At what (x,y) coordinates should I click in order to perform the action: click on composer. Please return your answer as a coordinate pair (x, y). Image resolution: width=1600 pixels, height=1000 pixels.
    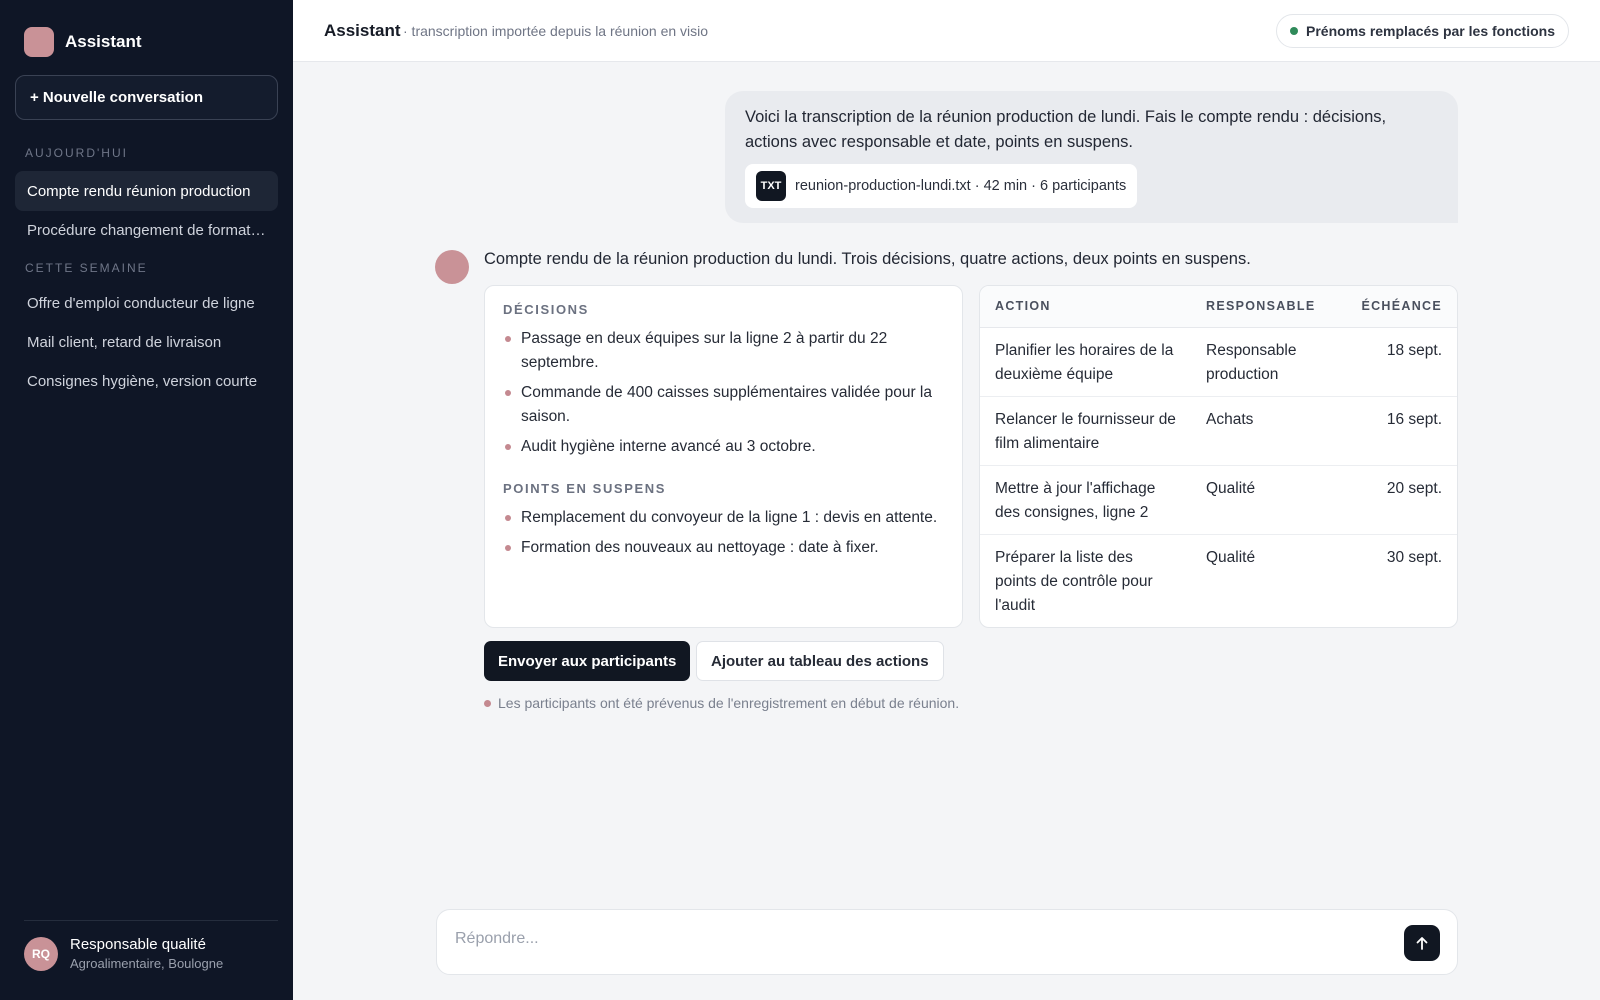
    Looking at the image, I should click on (947, 942).